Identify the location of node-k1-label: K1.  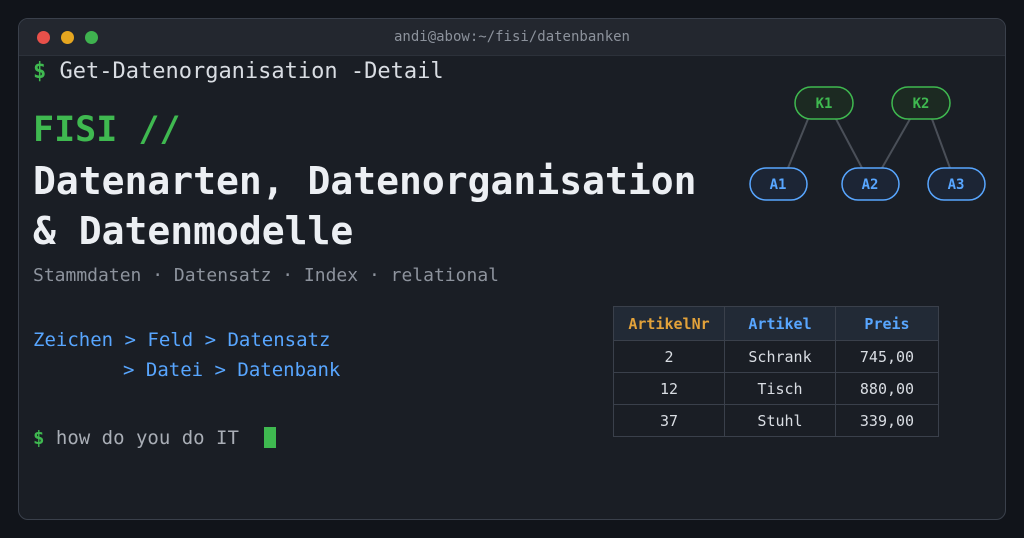
(824, 104).